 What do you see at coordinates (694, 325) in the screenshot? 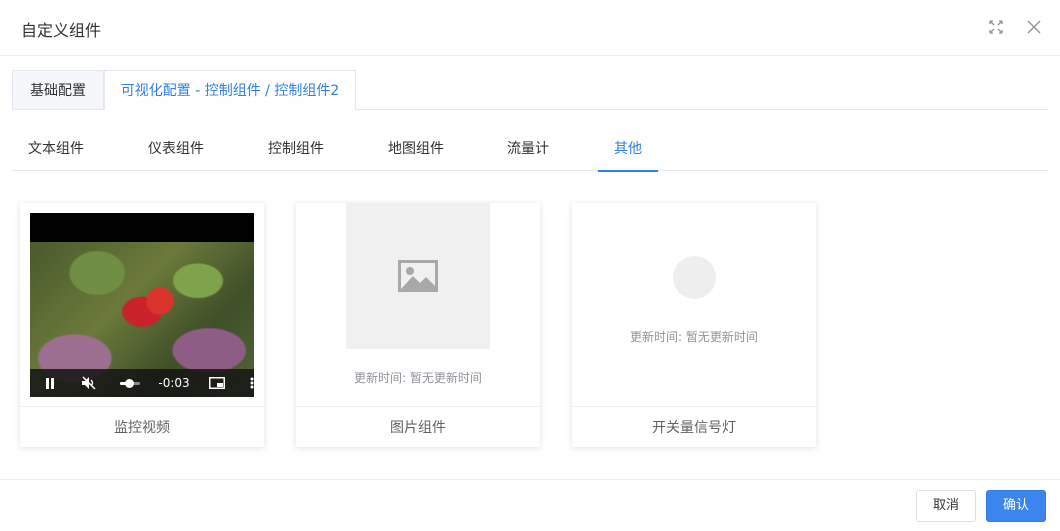
I see `card-switch-signal-lamp: 更新时间: 暂无更新时间 开关量信号灯` at bounding box center [694, 325].